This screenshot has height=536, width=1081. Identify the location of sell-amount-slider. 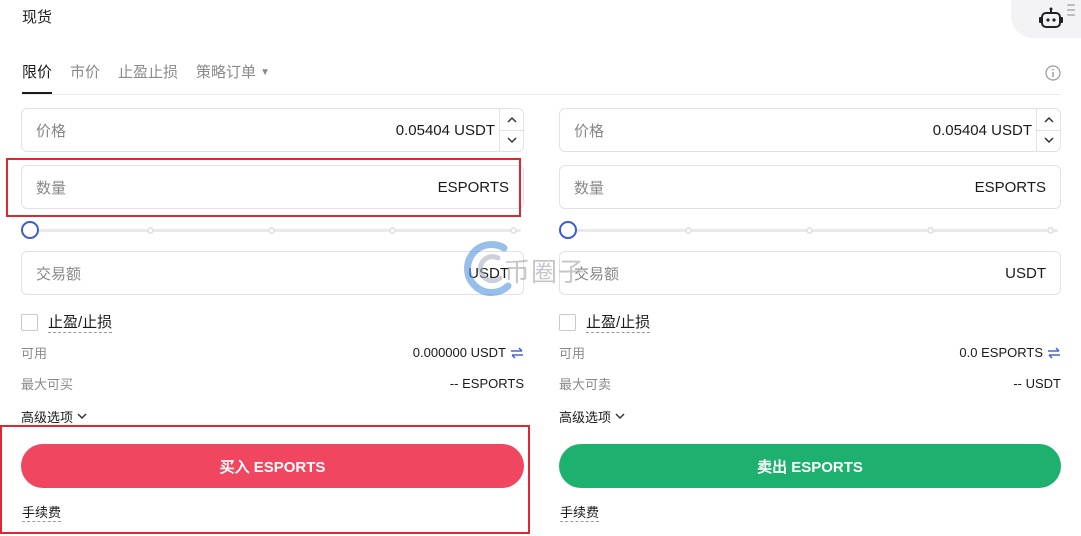
(810, 230).